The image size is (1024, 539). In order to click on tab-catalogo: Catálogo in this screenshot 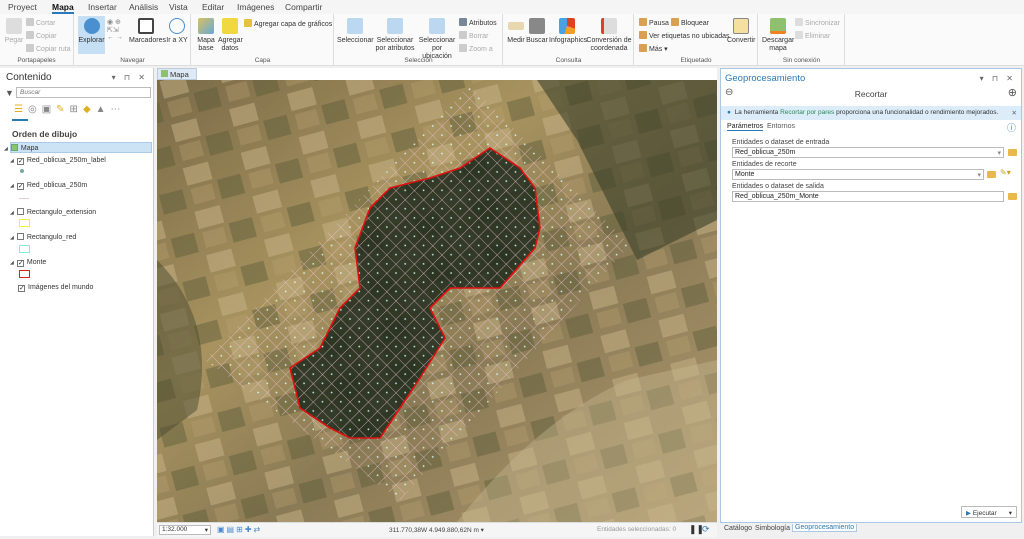, I will do `click(738, 528)`.